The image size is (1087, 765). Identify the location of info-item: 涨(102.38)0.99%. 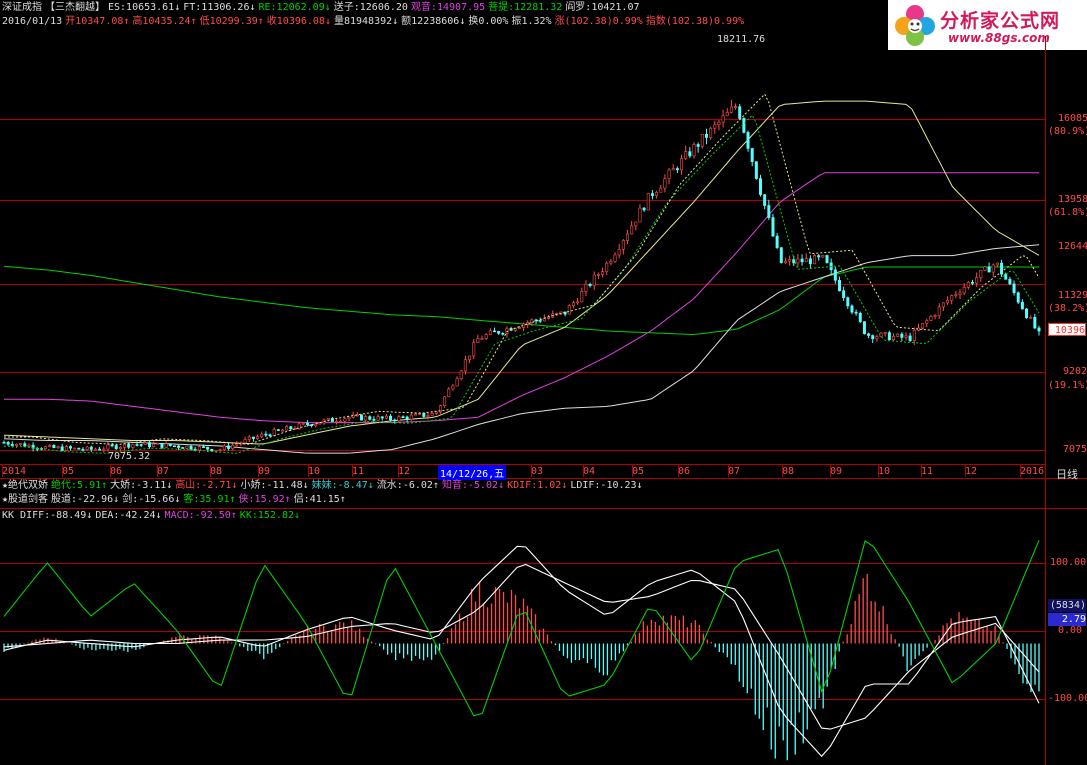
(598, 21).